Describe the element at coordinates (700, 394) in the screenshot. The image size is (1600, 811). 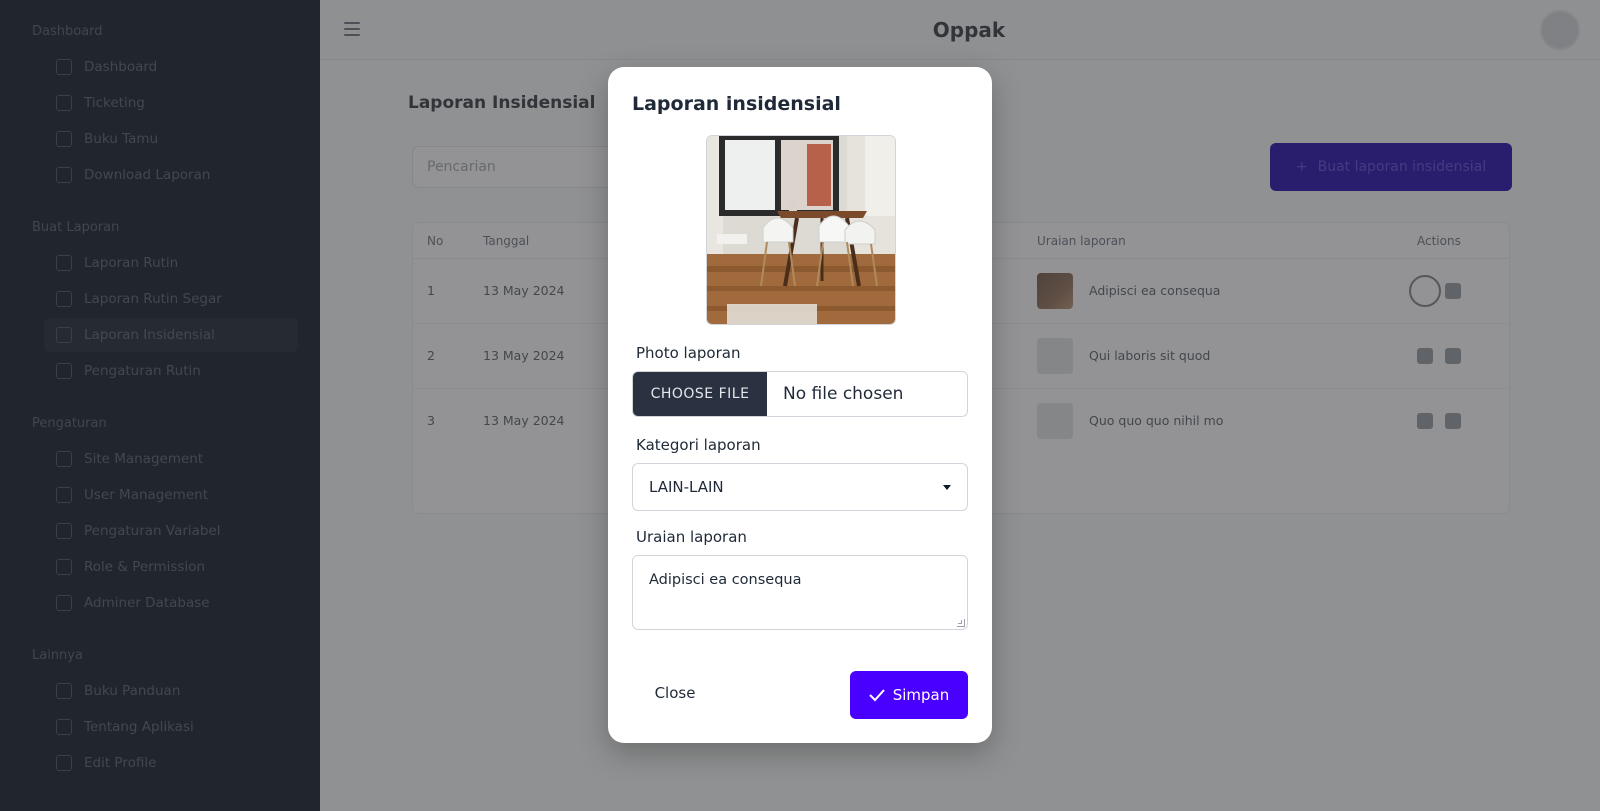
I see `choose-file-button: CHOOSE FILE` at that location.